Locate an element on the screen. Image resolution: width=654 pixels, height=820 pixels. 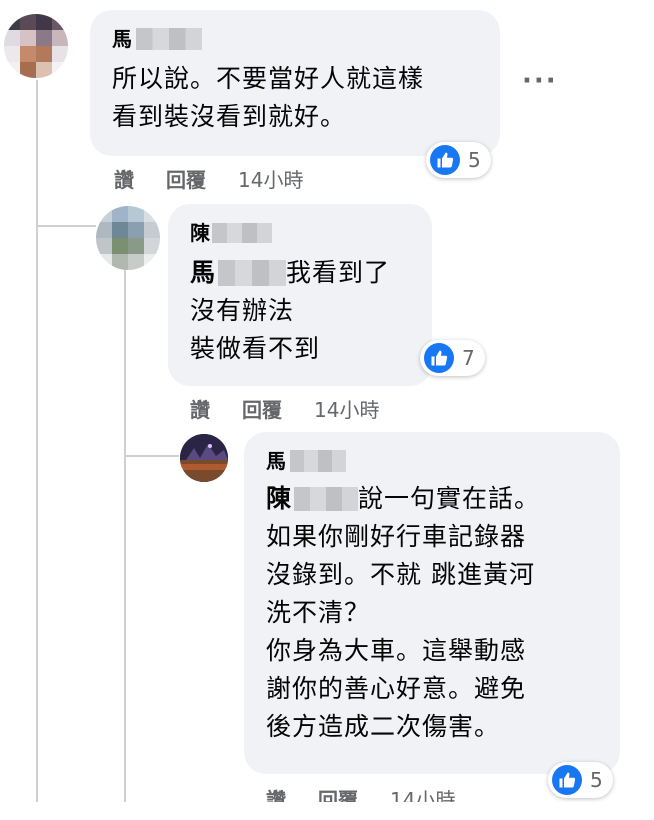
avatar-image is located at coordinates (204, 458).